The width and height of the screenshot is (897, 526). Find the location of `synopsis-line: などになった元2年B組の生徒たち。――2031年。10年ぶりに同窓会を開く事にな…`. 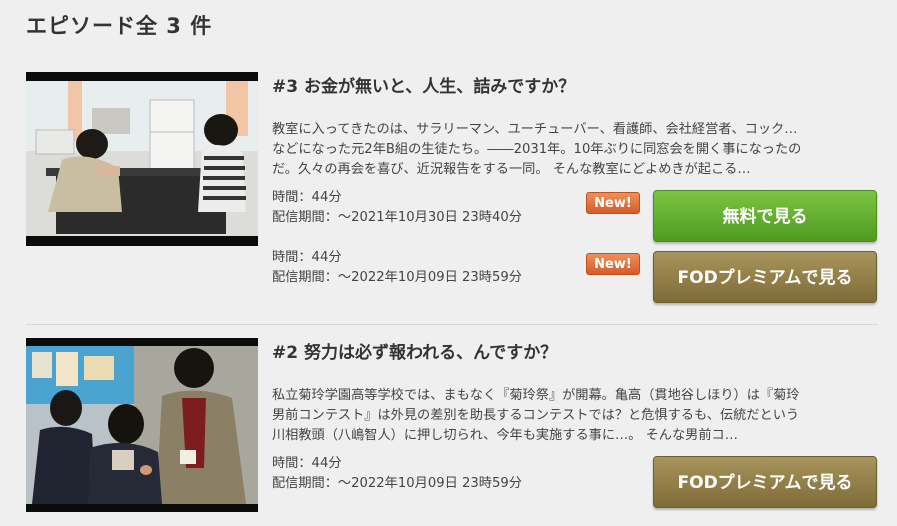

synopsis-line: などになった元2年B組の生徒たち。――2031年。10年ぶりに同窓会を開く事にな… is located at coordinates (537, 149).